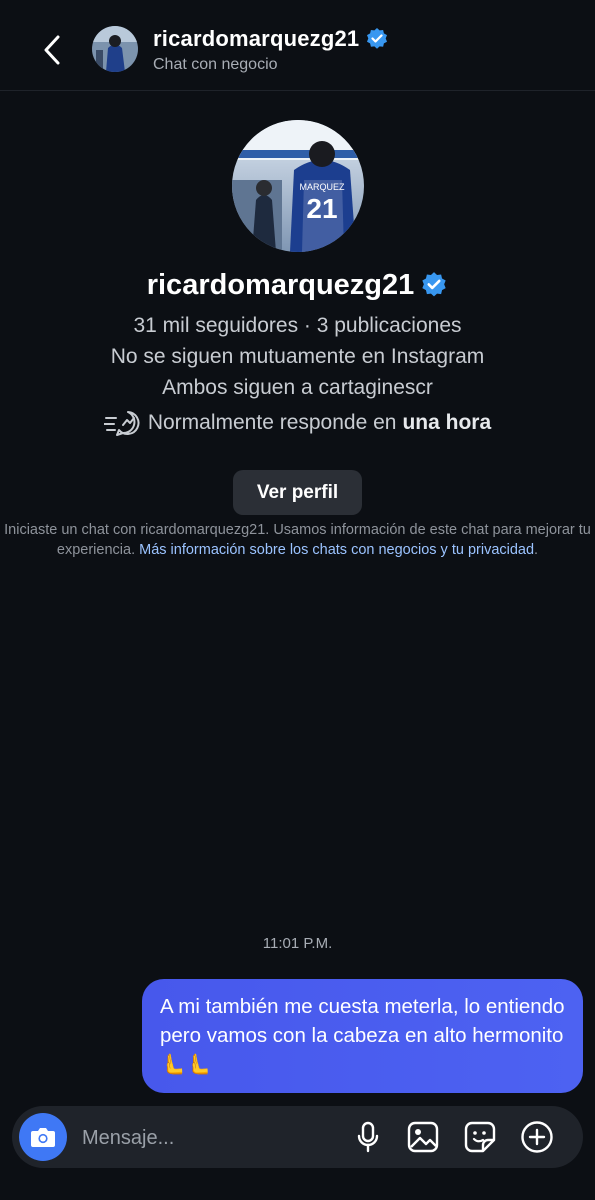 The width and height of the screenshot is (595, 1200). What do you see at coordinates (297, 387) in the screenshot?
I see `profile-common-follow: Ambos siguen a cartaginescr` at bounding box center [297, 387].